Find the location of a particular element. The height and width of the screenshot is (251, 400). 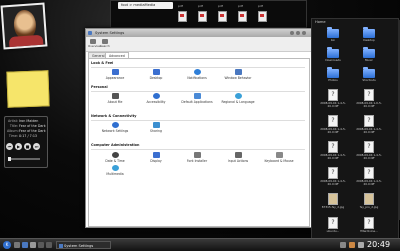

setting-appearance: Appearance is located at coordinates (115, 74).